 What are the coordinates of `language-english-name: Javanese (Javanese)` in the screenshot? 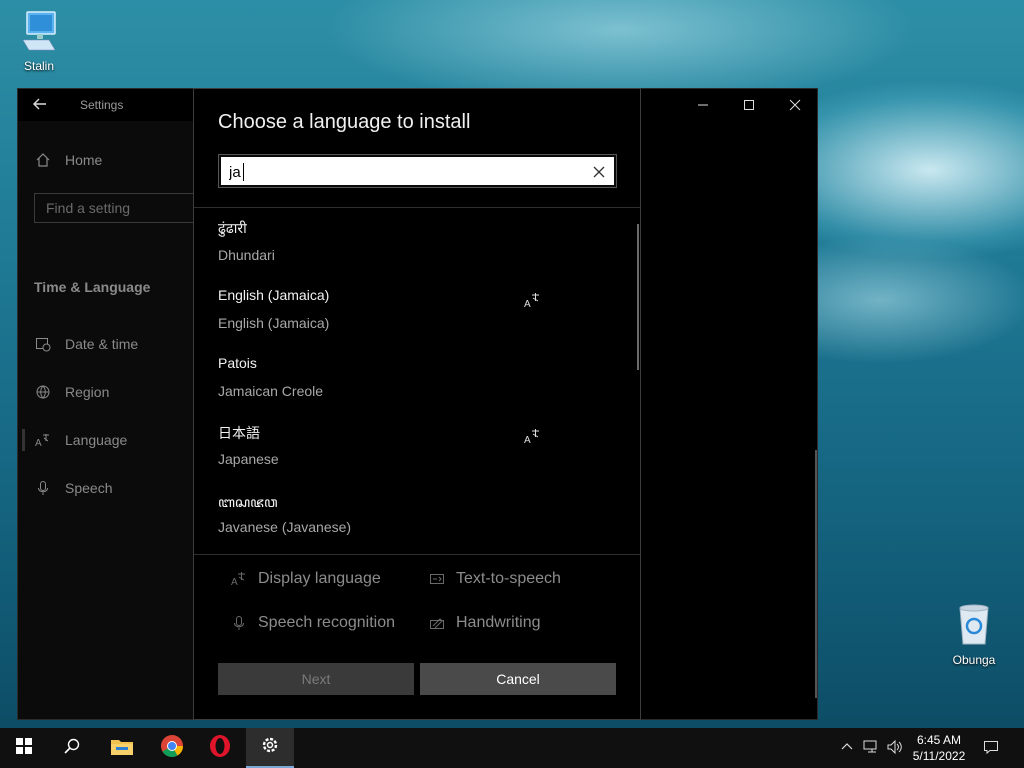 It's located at (285, 527).